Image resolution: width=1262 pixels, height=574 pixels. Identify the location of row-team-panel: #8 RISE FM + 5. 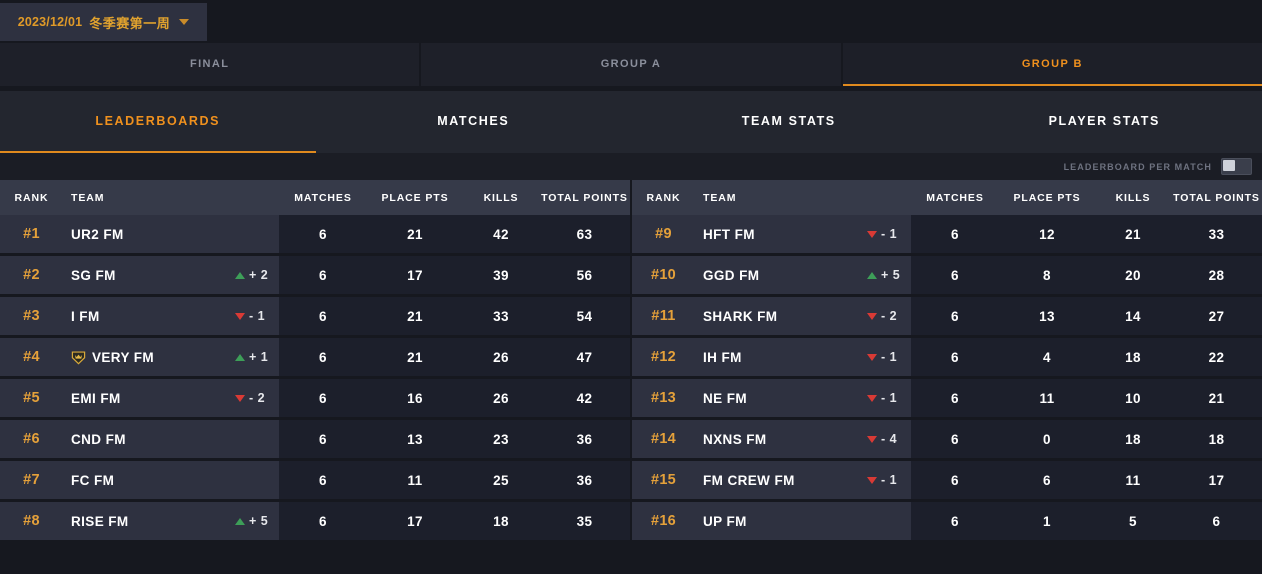
(139, 521).